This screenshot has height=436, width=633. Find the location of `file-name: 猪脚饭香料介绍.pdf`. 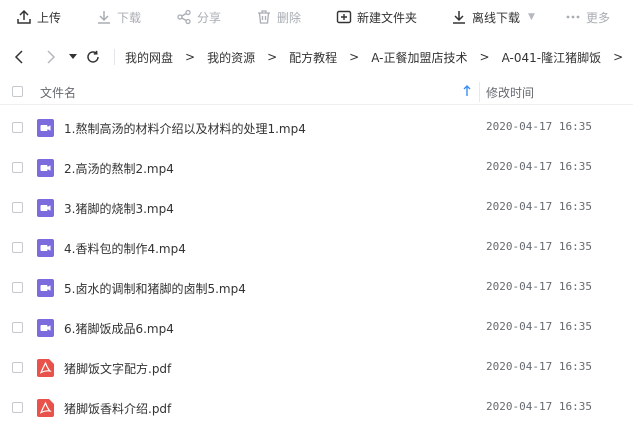

file-name: 猪脚饭香料介绍.pdf is located at coordinates (117, 408).